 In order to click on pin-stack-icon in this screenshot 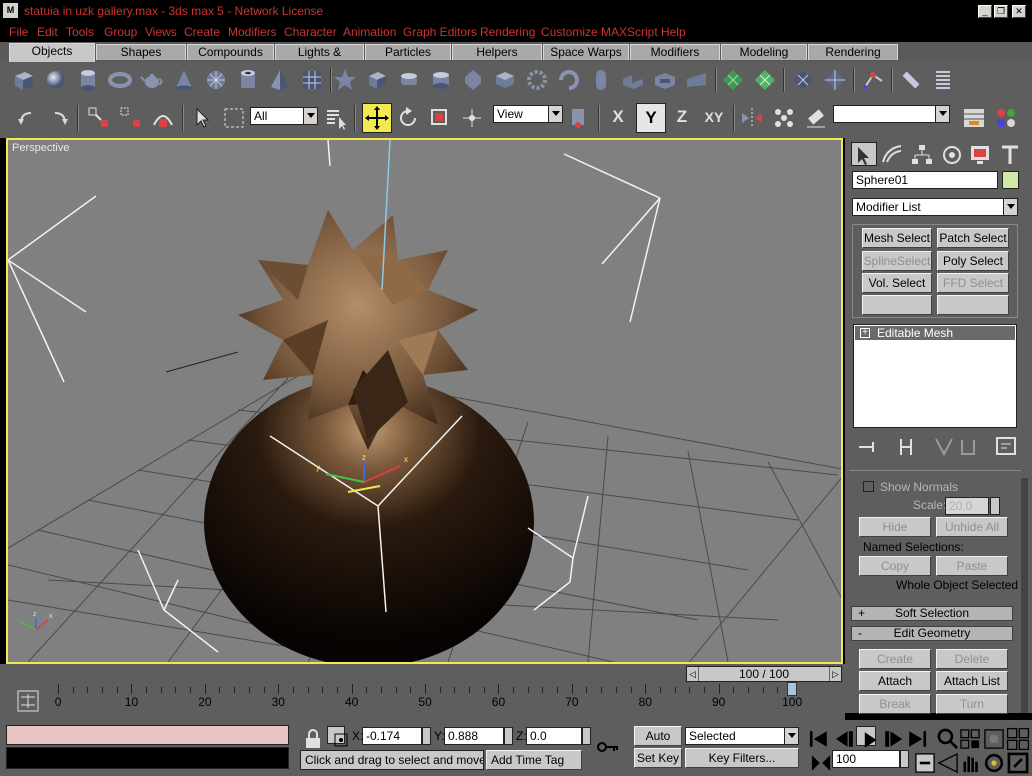, I will do `click(866, 444)`.